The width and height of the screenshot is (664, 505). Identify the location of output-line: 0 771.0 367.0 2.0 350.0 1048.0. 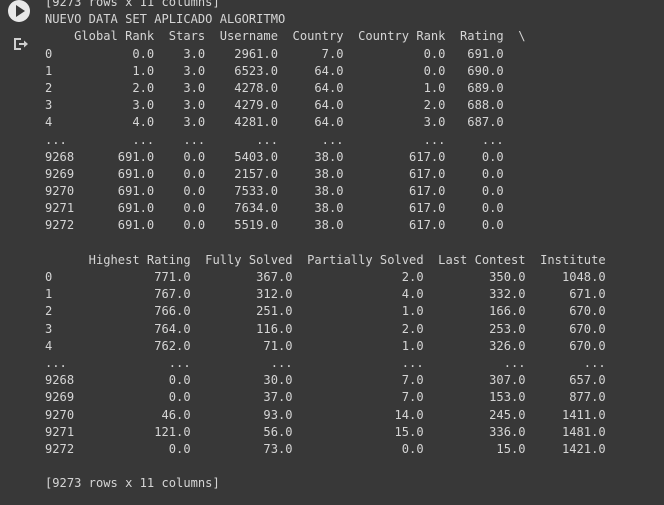
(325, 277).